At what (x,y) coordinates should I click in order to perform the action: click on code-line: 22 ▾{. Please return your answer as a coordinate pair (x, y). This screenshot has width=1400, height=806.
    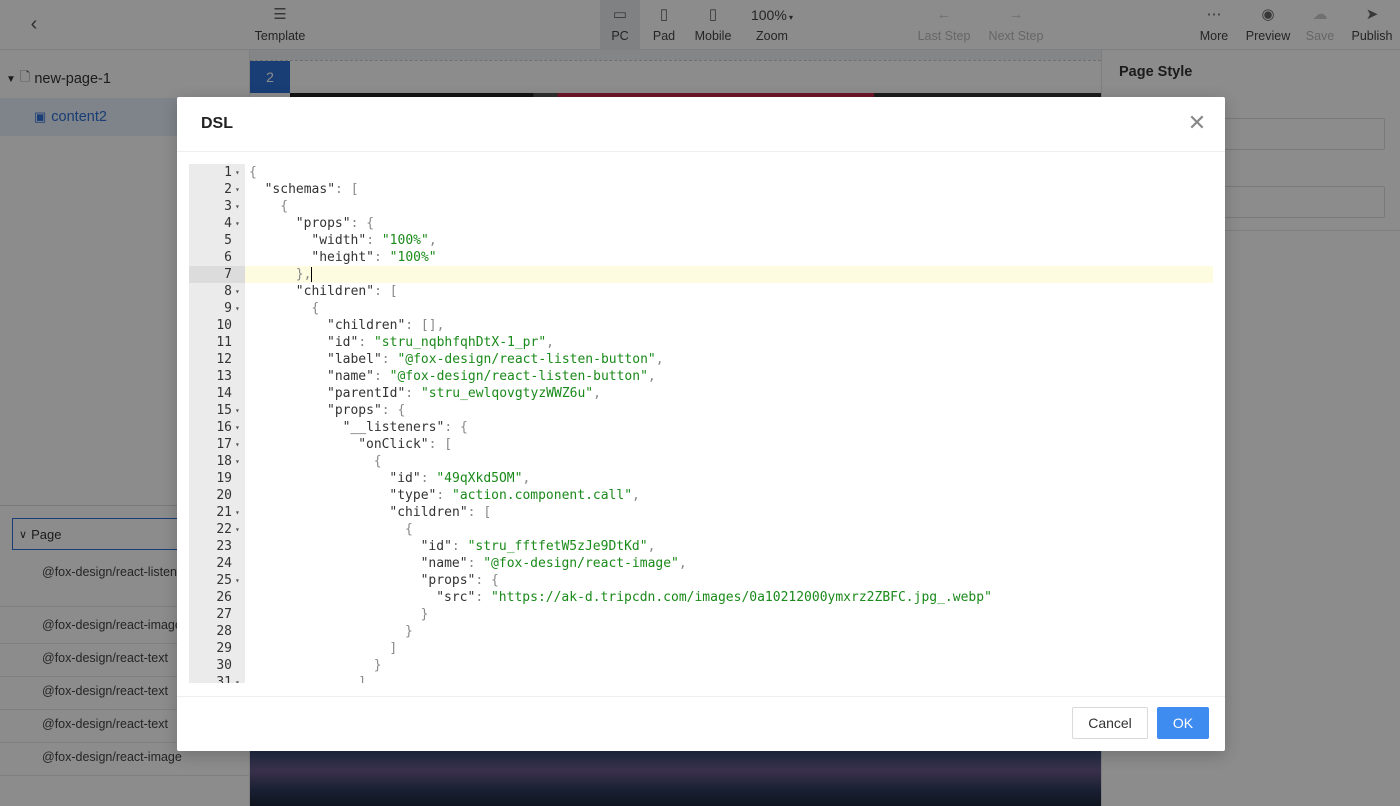
    Looking at the image, I should click on (701, 529).